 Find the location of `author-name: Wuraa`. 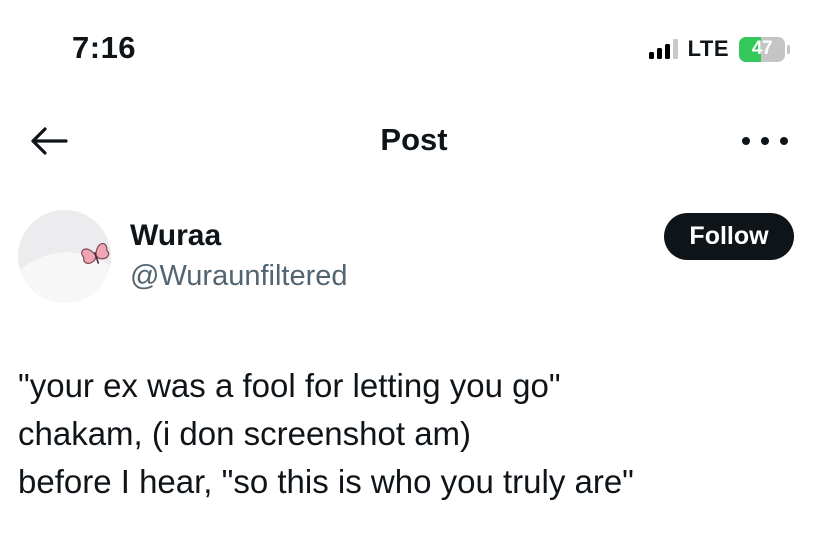

author-name: Wuraa is located at coordinates (175, 236).